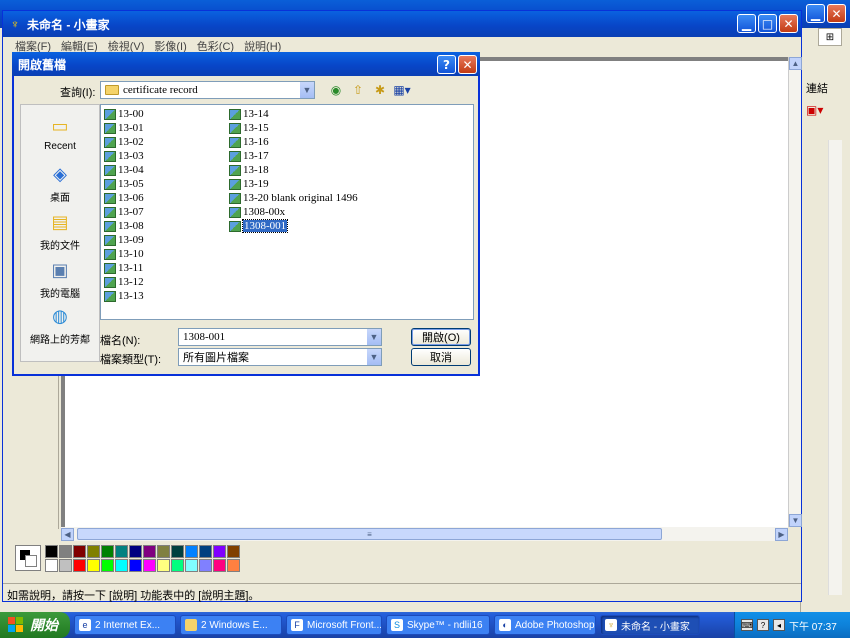  What do you see at coordinates (380, 90) in the screenshot?
I see `new-folder-icon: ✱` at bounding box center [380, 90].